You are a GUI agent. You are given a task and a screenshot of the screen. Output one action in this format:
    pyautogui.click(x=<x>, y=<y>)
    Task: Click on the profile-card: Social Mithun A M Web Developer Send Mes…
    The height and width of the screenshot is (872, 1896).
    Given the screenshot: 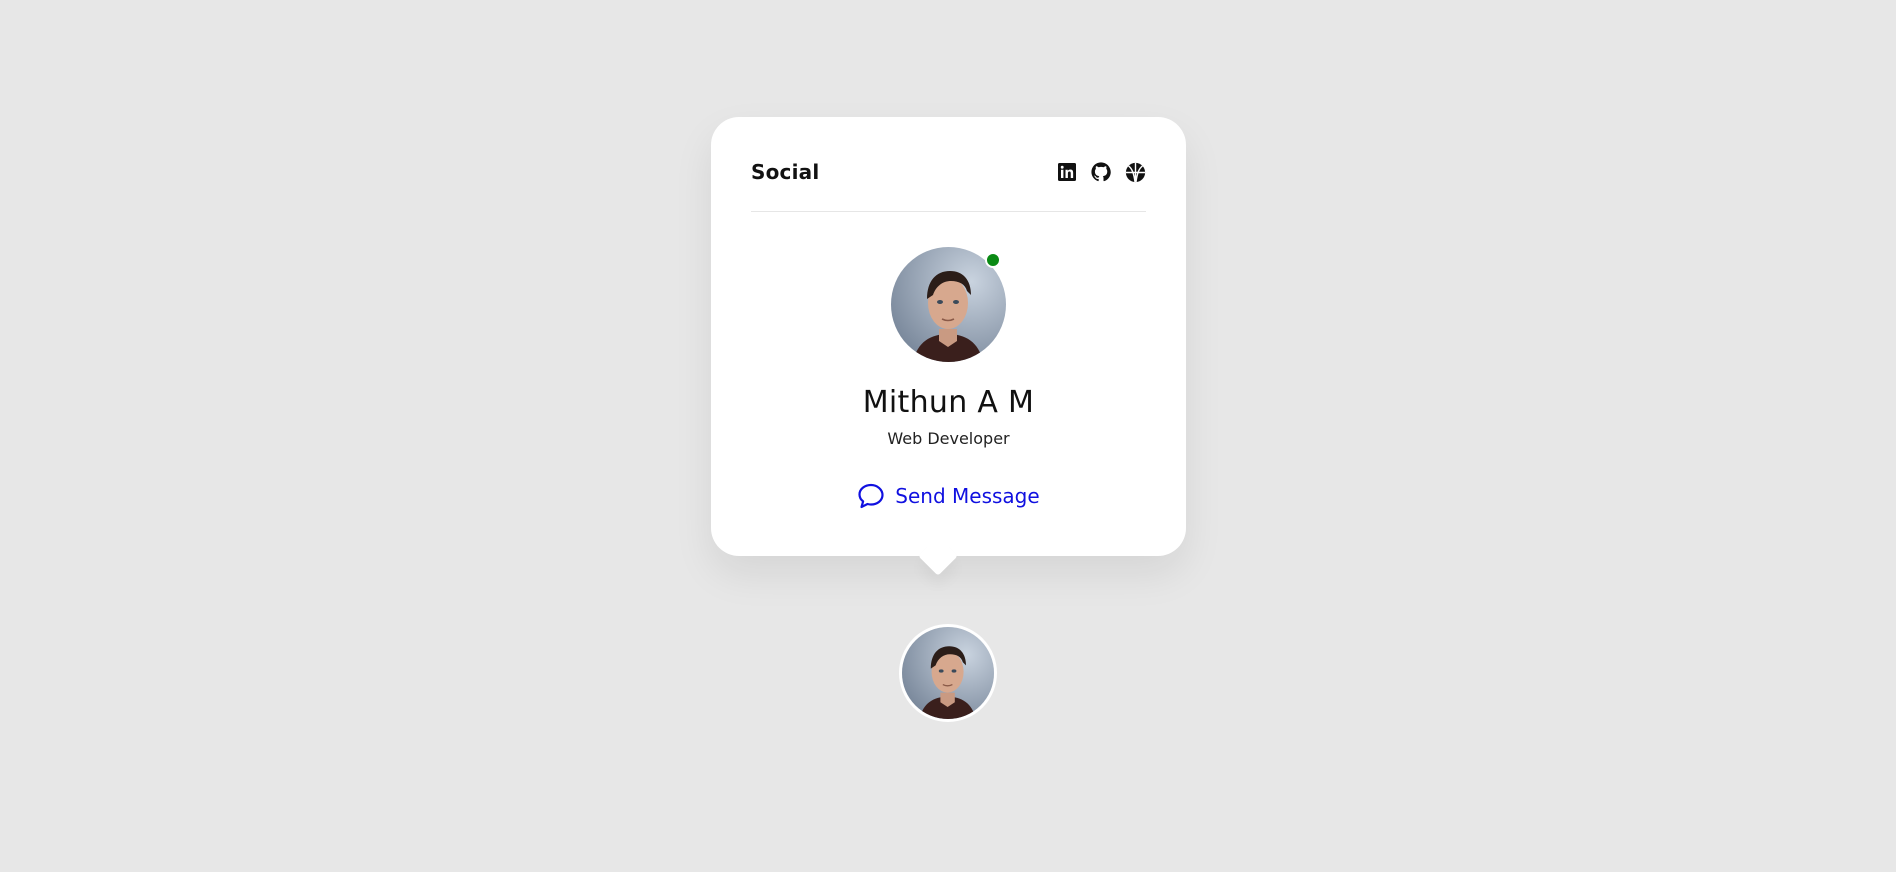 What is the action you would take?
    pyautogui.click(x=948, y=336)
    